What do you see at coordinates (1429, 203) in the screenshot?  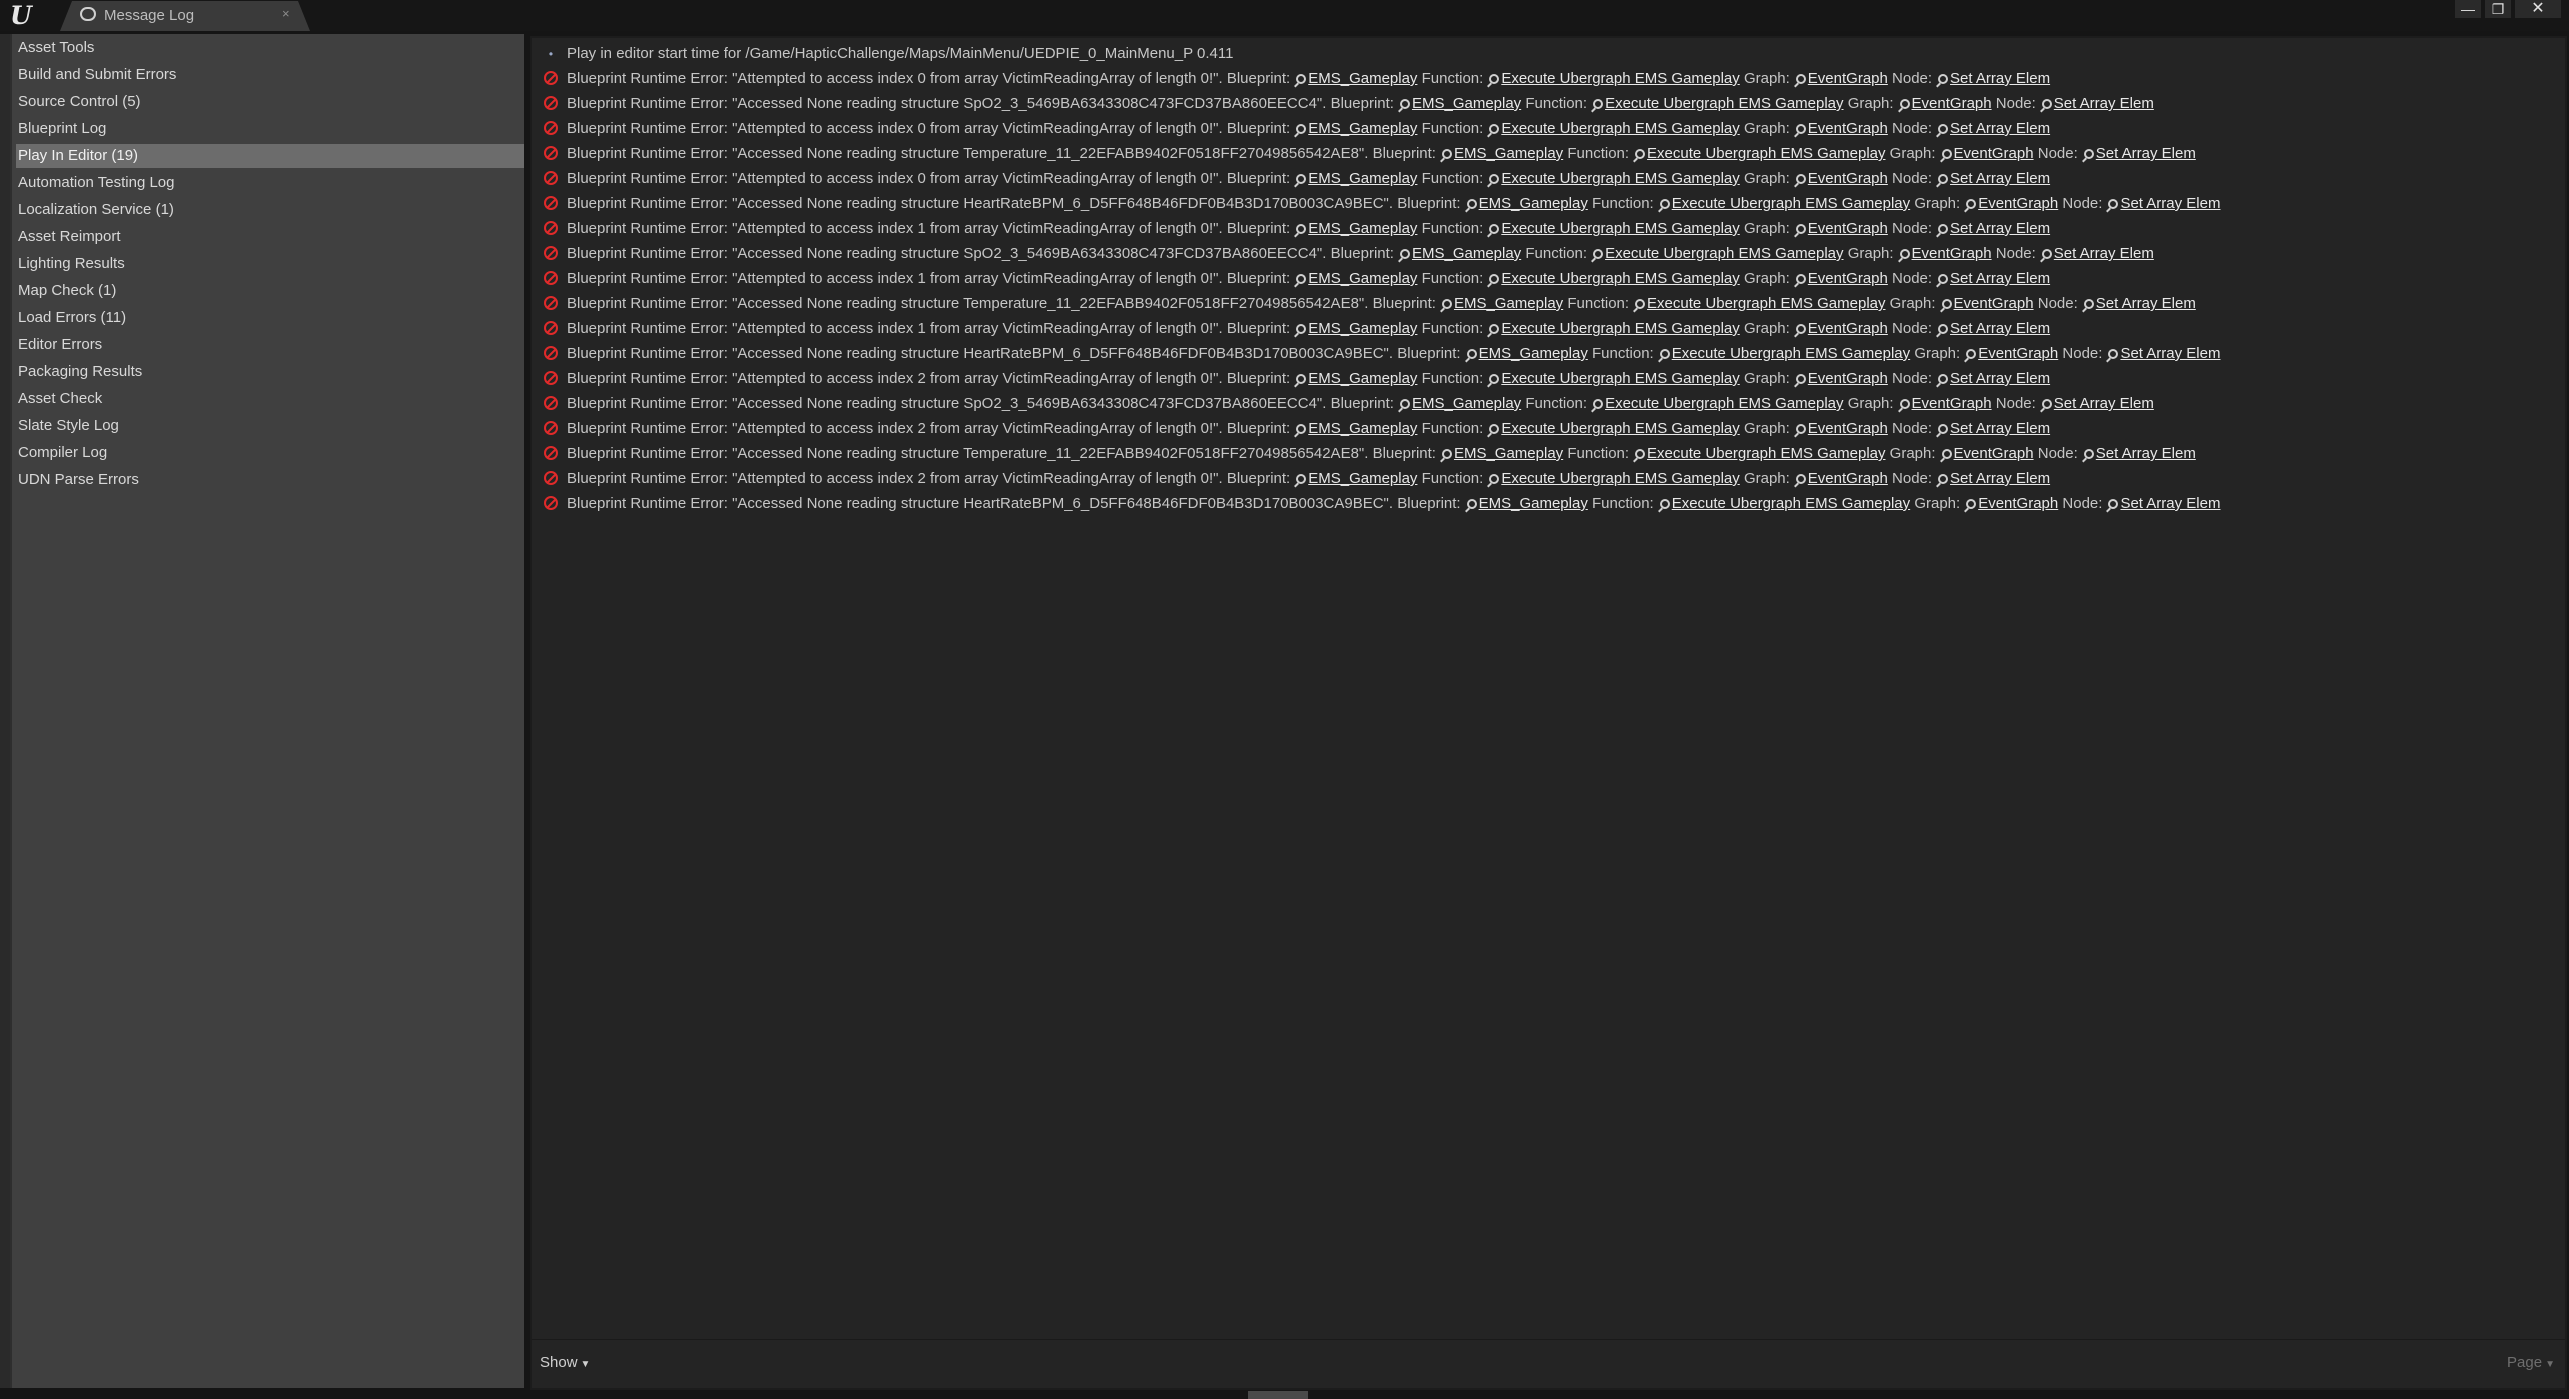 I see `blueprint-label: Blueprint:` at bounding box center [1429, 203].